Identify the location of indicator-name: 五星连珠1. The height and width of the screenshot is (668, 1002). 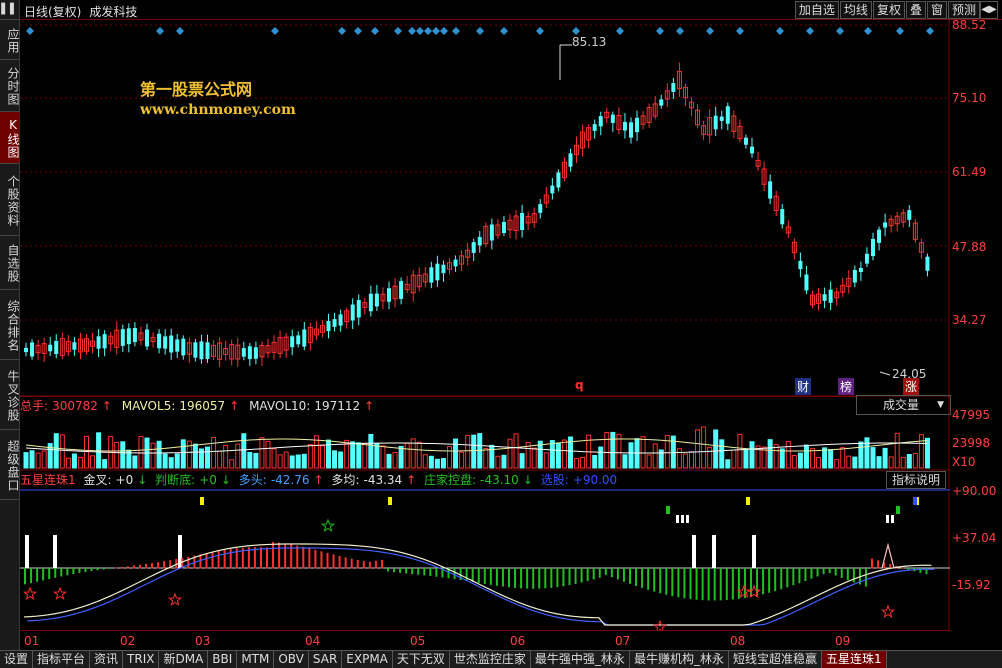
(48, 480).